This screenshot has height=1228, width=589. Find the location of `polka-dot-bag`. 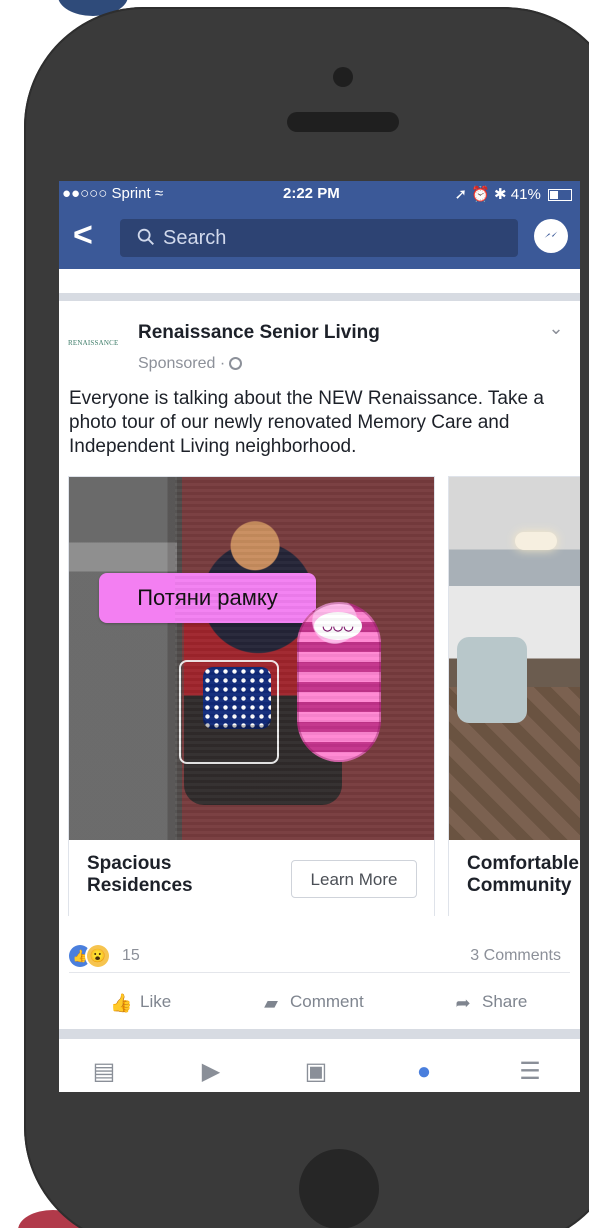

polka-dot-bag is located at coordinates (237, 698).